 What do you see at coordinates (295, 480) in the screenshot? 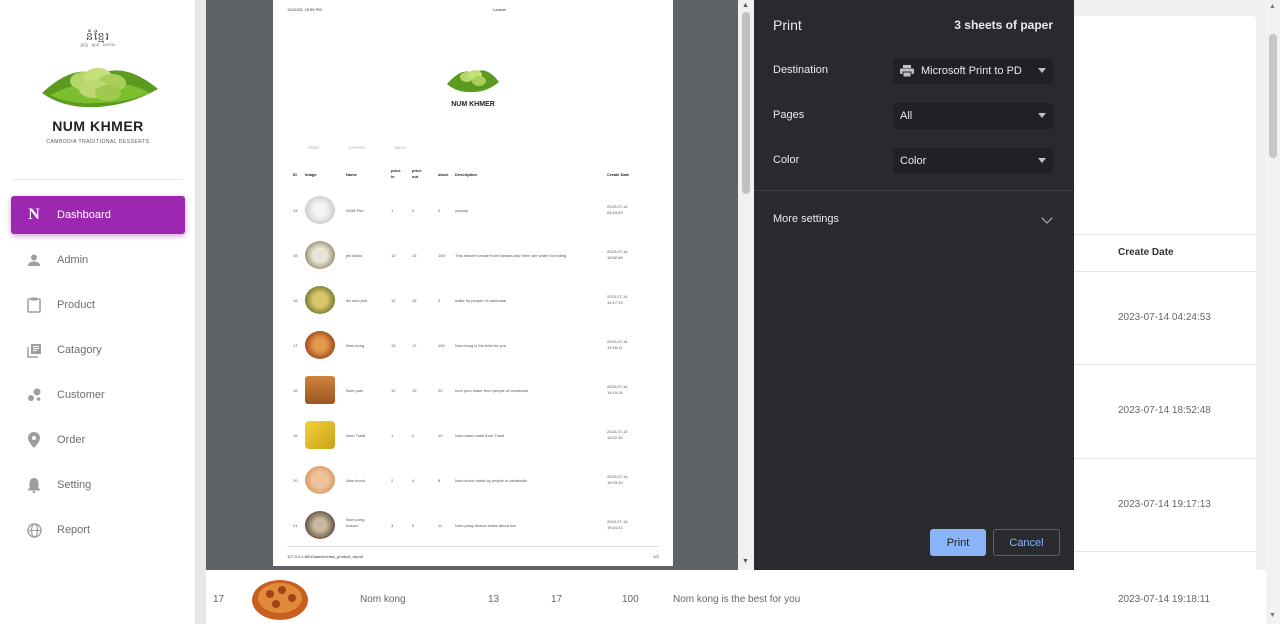
I see `cell-id: 20` at bounding box center [295, 480].